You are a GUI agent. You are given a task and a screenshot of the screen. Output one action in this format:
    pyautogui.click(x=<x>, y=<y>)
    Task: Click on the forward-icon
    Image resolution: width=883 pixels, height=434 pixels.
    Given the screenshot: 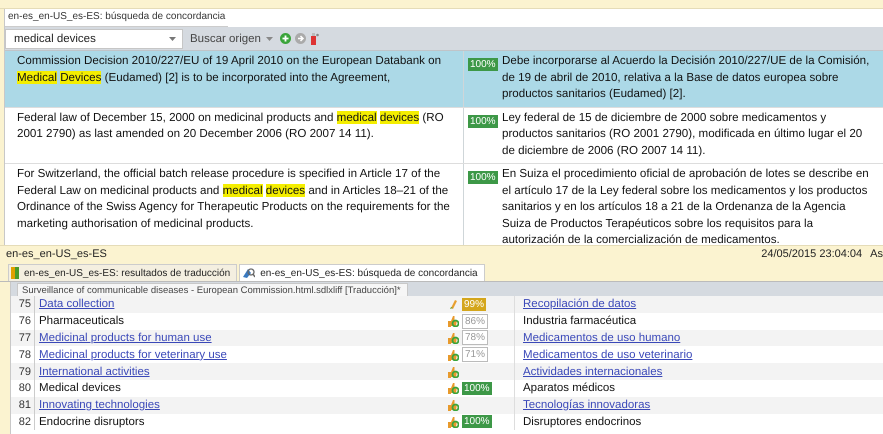 What is the action you would take?
    pyautogui.click(x=300, y=38)
    